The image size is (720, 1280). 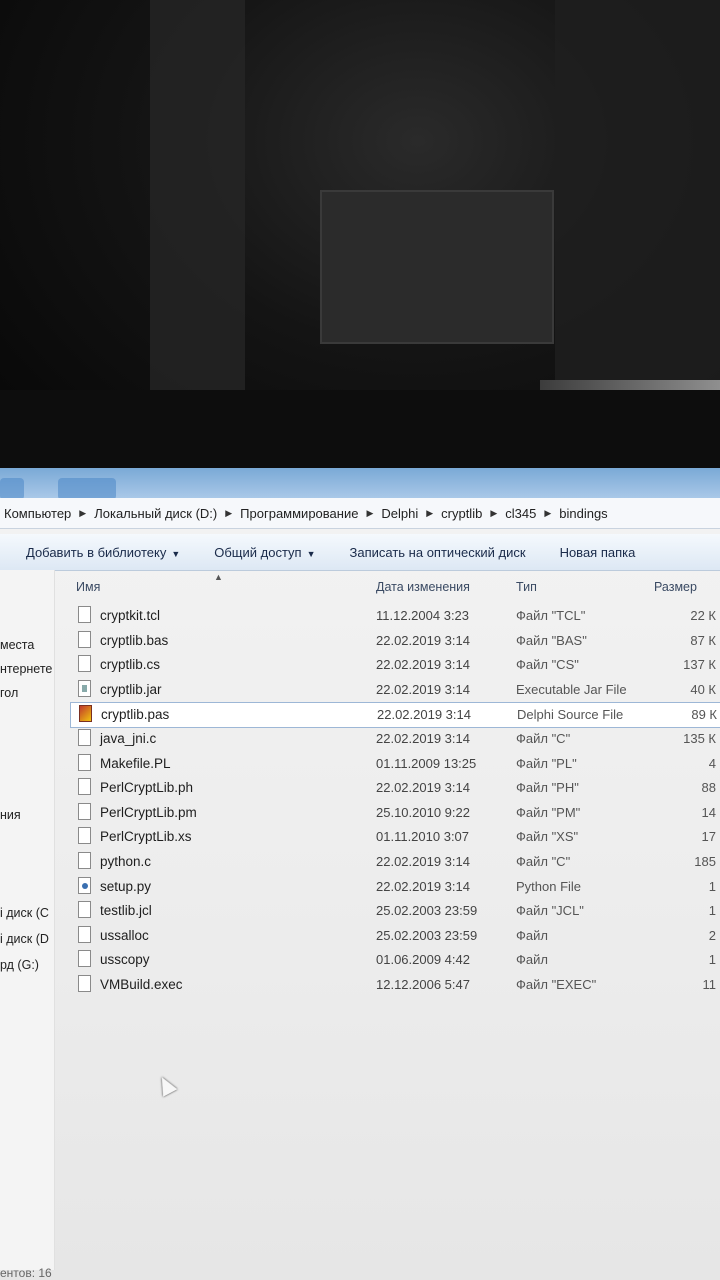 What do you see at coordinates (423, 812) in the screenshot?
I see `file-date: 25.10.2010 9:22` at bounding box center [423, 812].